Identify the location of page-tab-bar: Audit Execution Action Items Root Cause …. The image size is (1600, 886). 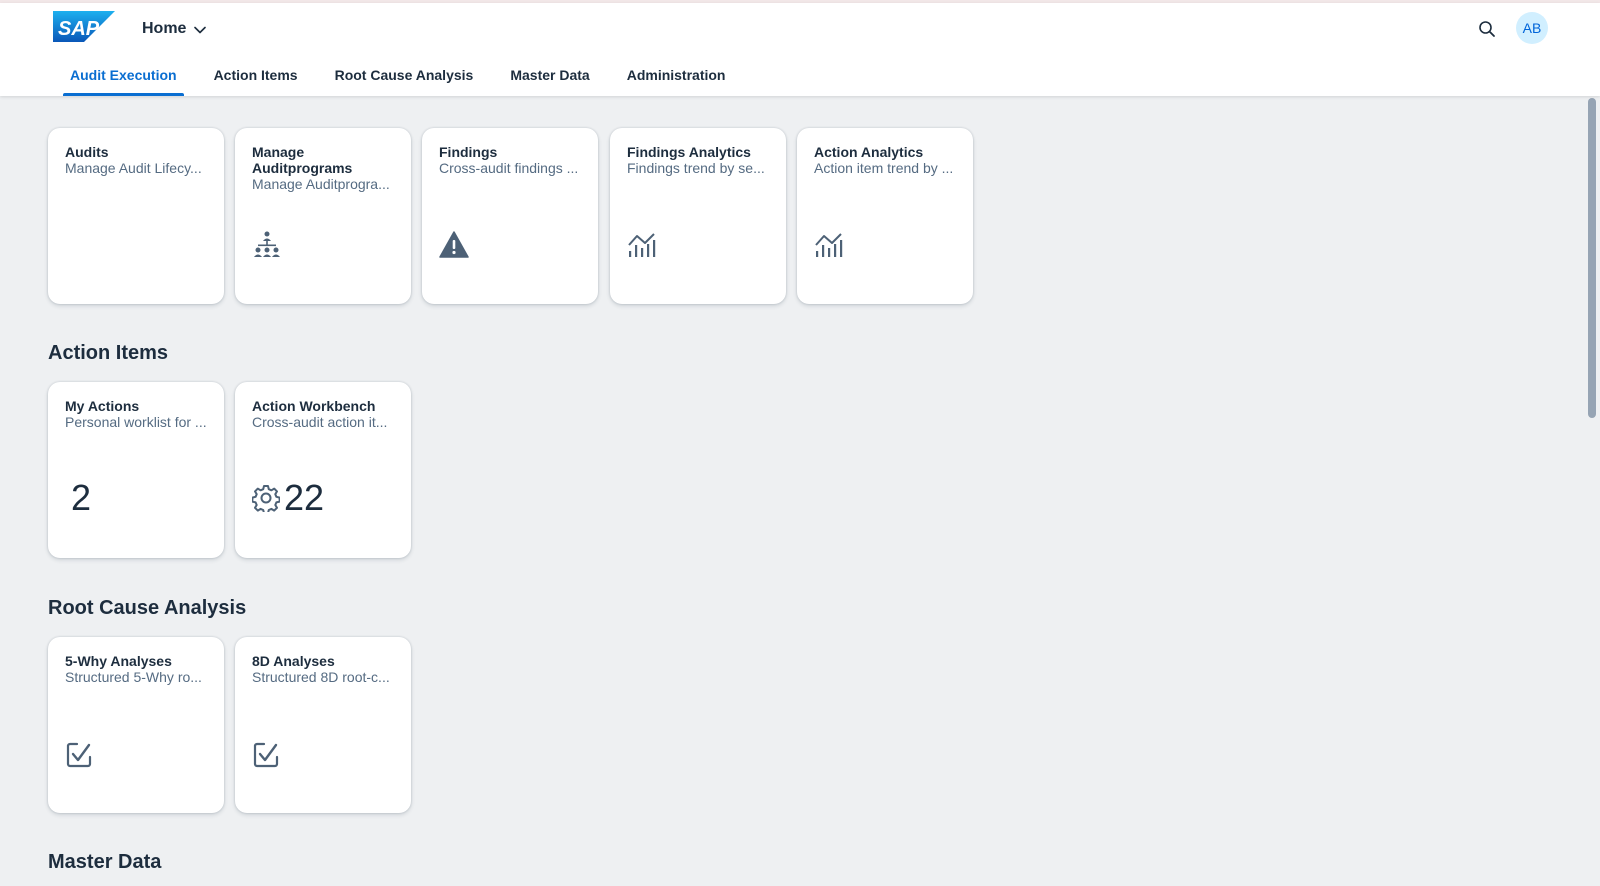
(409, 75).